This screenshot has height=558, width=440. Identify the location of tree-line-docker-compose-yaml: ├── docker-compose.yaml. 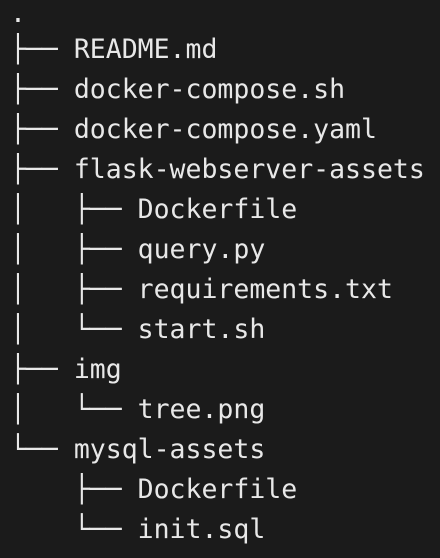
(193, 130).